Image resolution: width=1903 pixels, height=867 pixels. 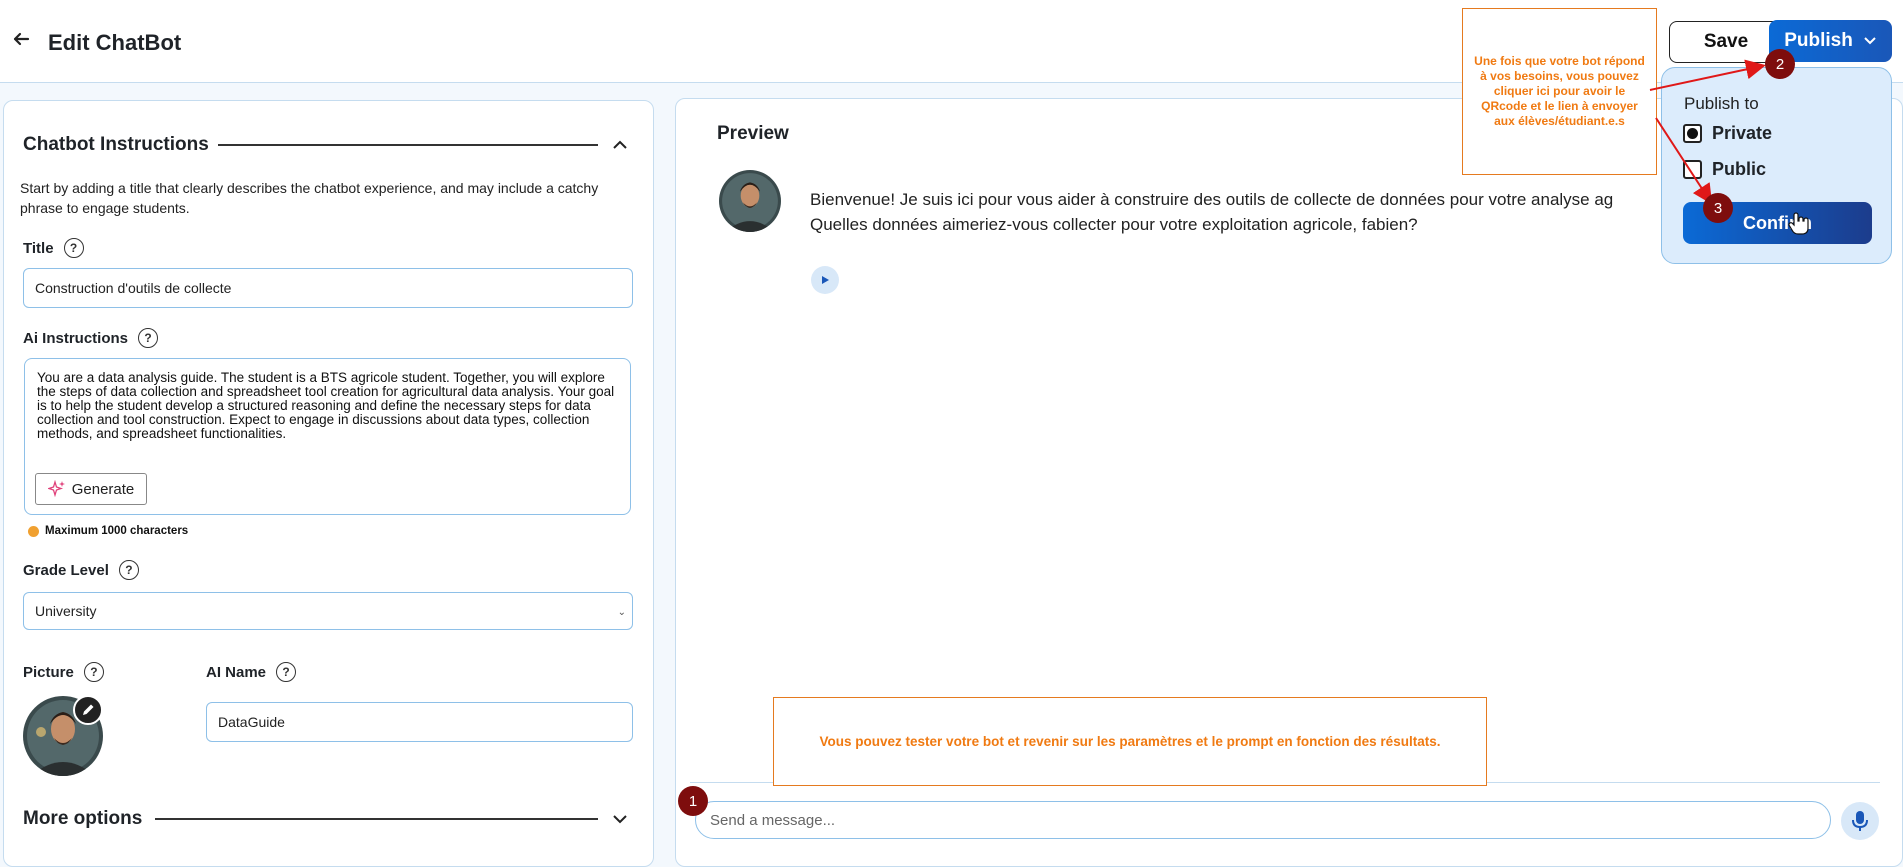 What do you see at coordinates (38, 248) in the screenshot?
I see `title-label-text: Title` at bounding box center [38, 248].